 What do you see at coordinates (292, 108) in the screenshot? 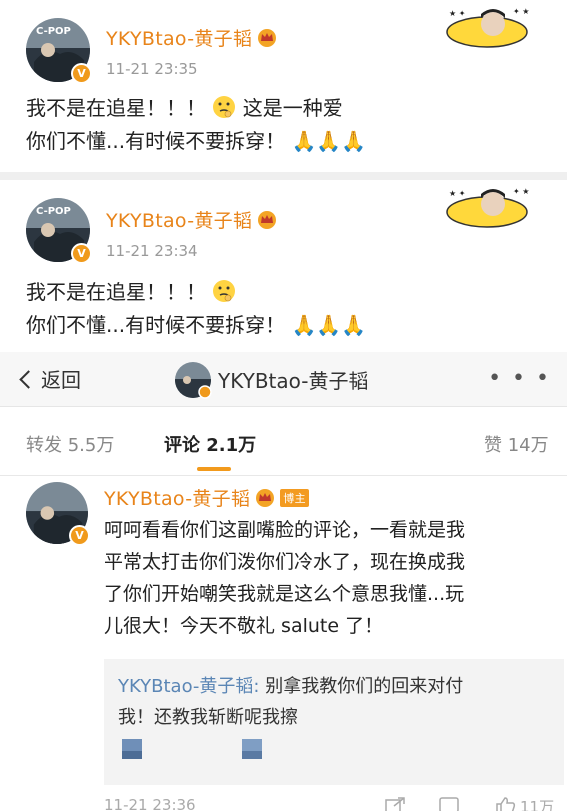
I see `post-line-1b: 这是一种爱` at bounding box center [292, 108].